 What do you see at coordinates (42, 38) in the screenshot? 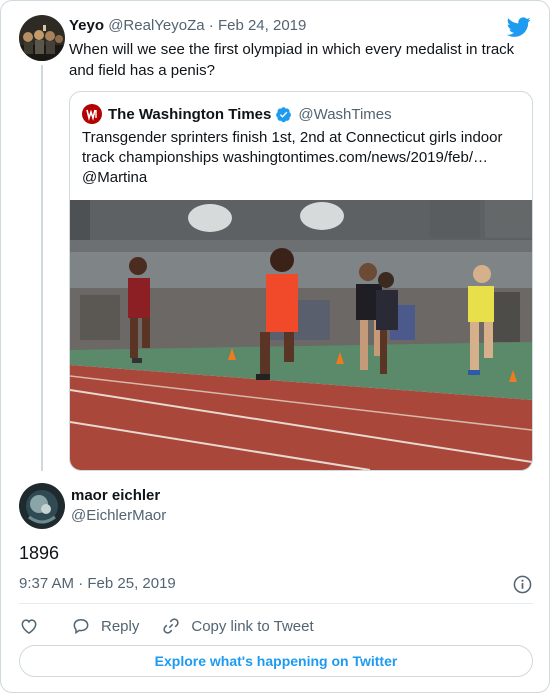
I see `author-avatar` at bounding box center [42, 38].